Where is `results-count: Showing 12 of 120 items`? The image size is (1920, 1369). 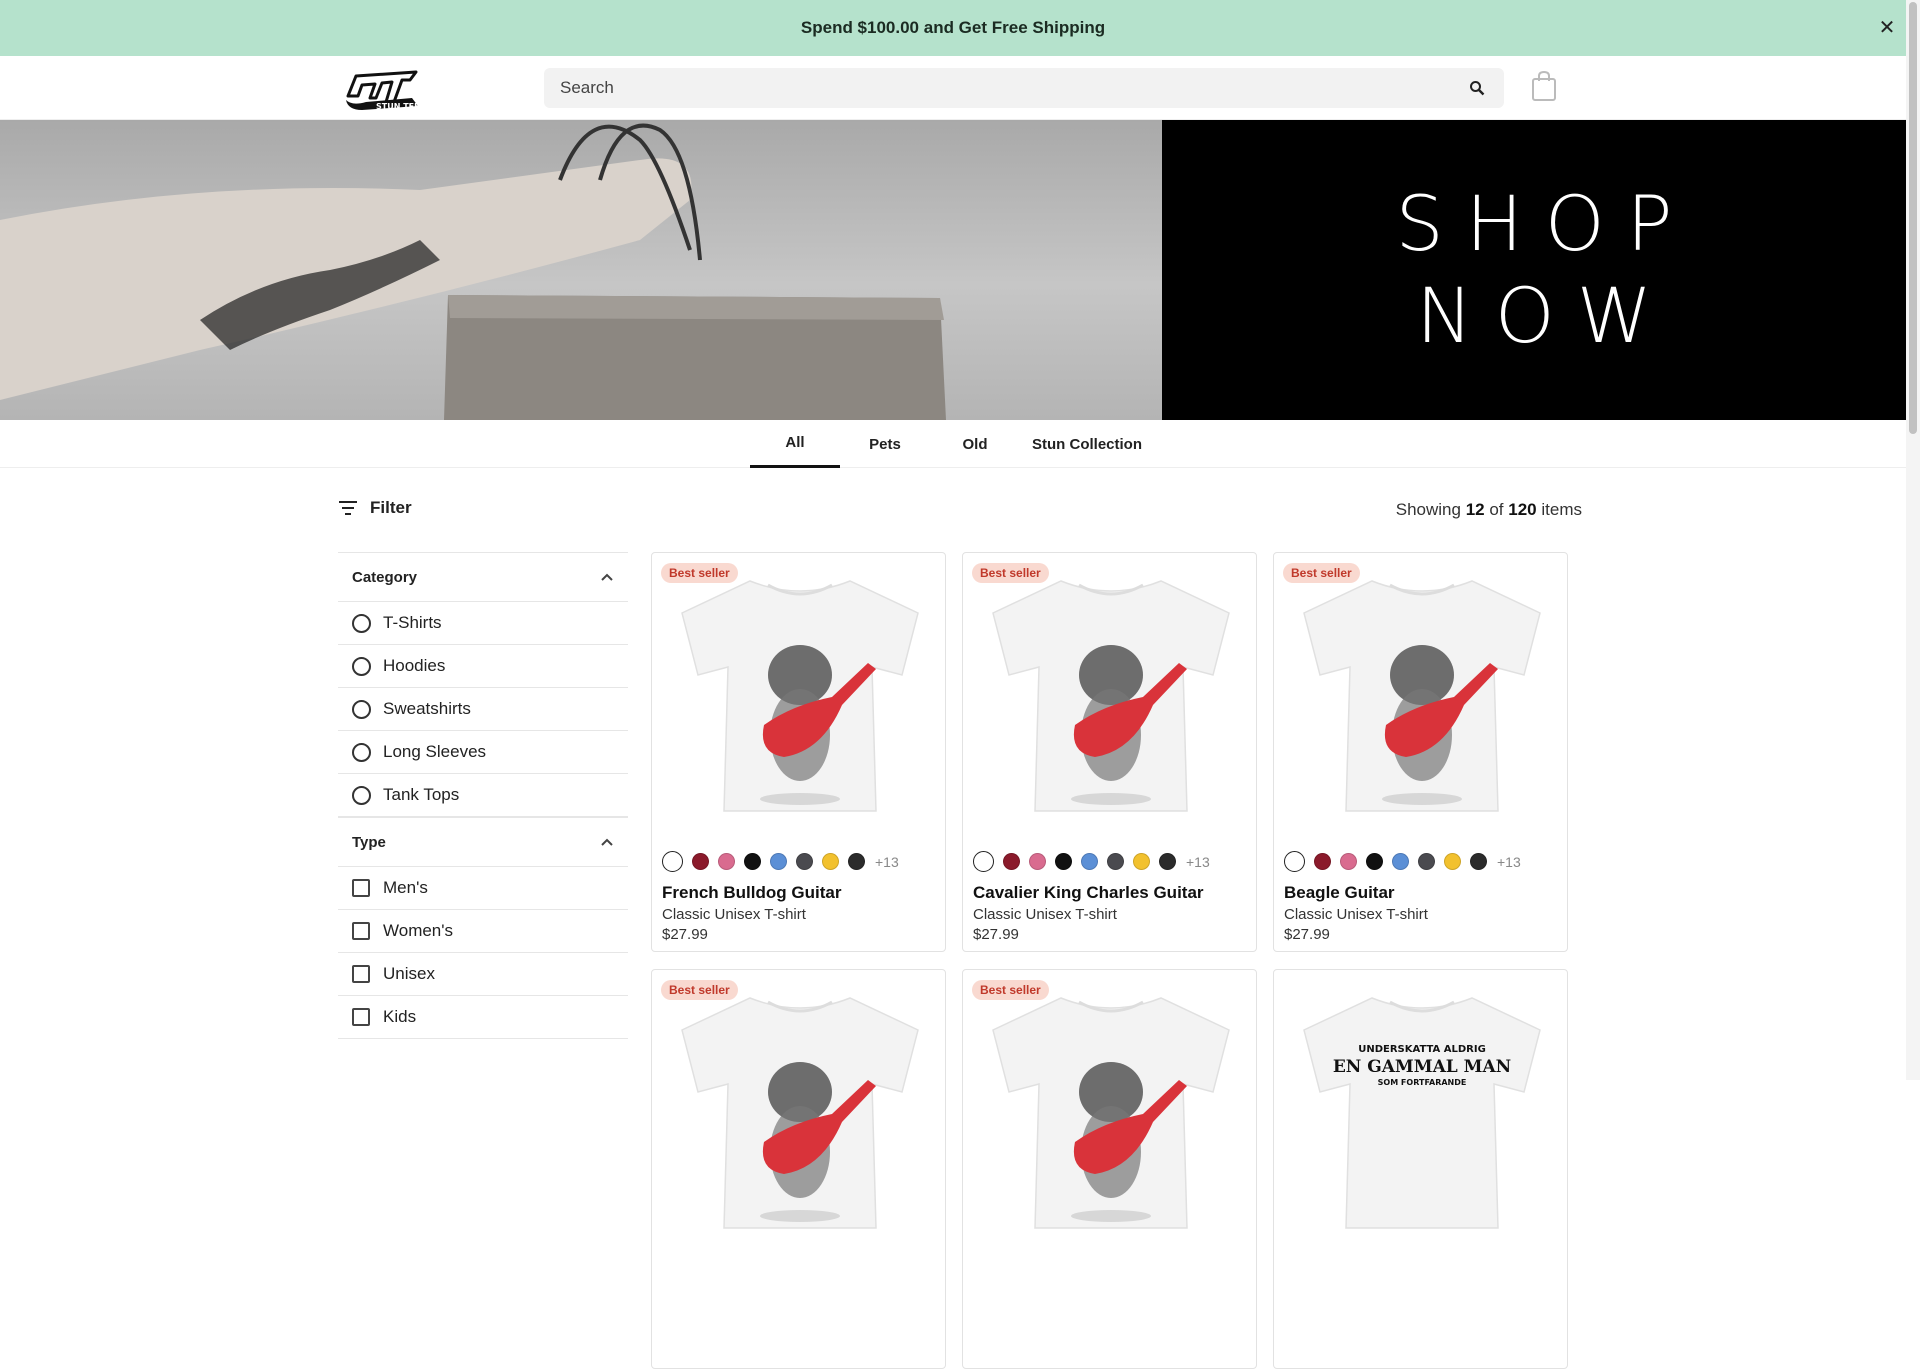 results-count: Showing 12 of 120 items is located at coordinates (1489, 510).